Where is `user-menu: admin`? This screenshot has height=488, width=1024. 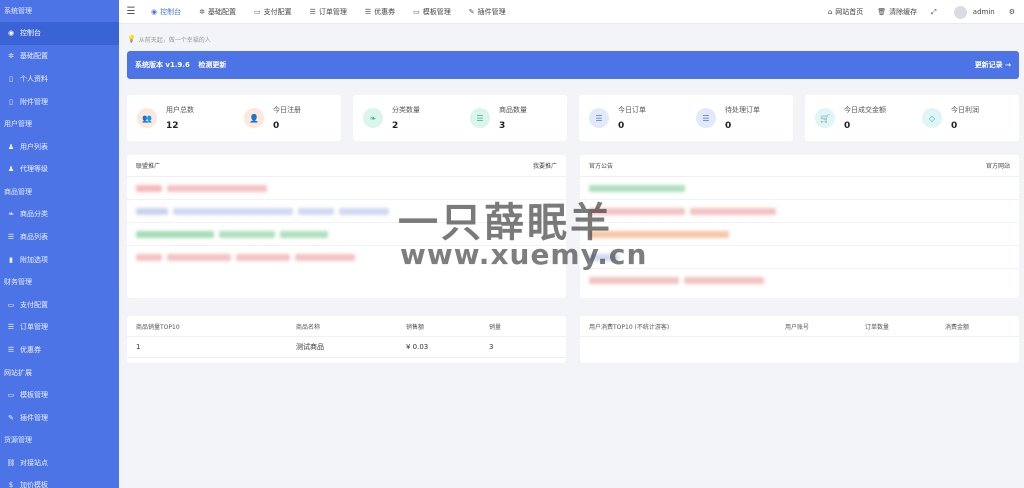
user-menu: admin is located at coordinates (974, 12).